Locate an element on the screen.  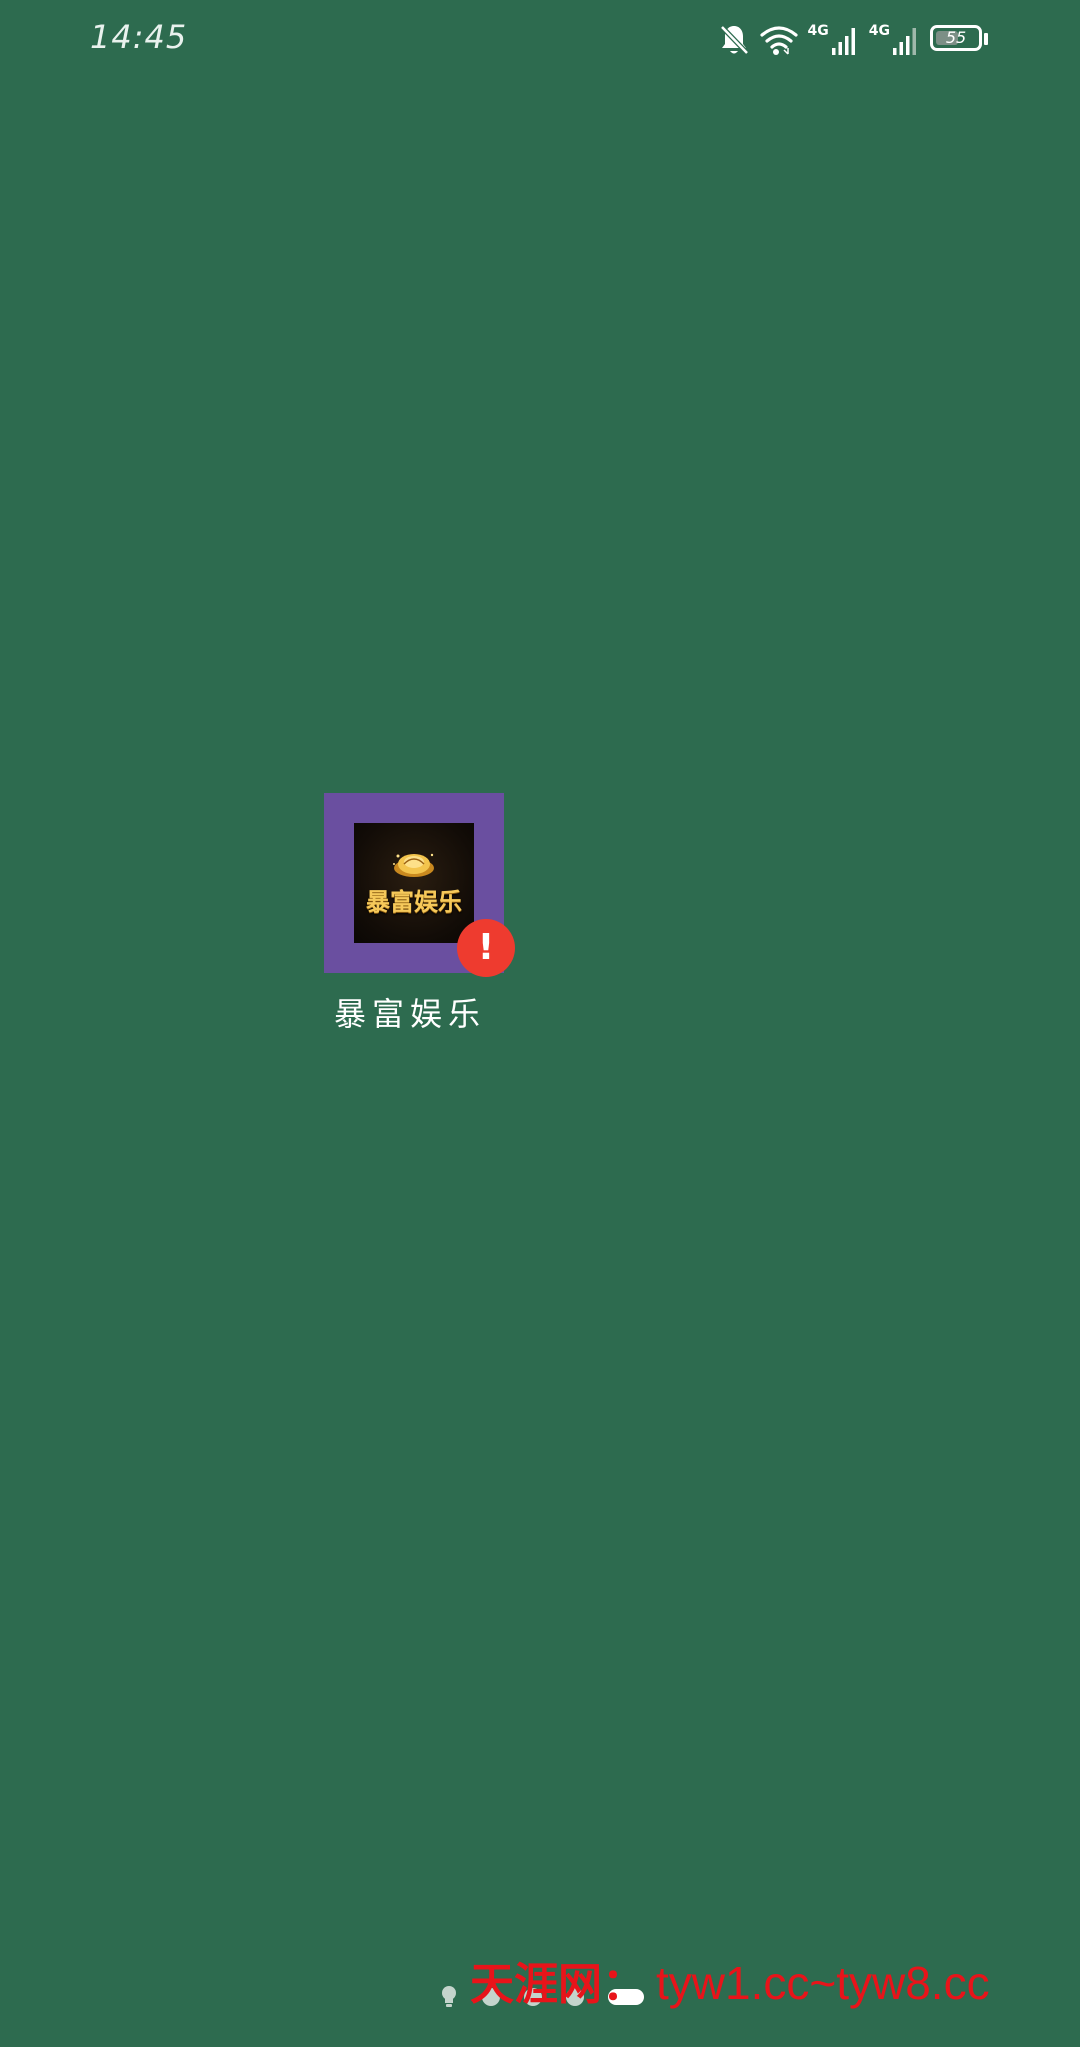
signal-group-2: 4G is located at coordinates (894, 40).